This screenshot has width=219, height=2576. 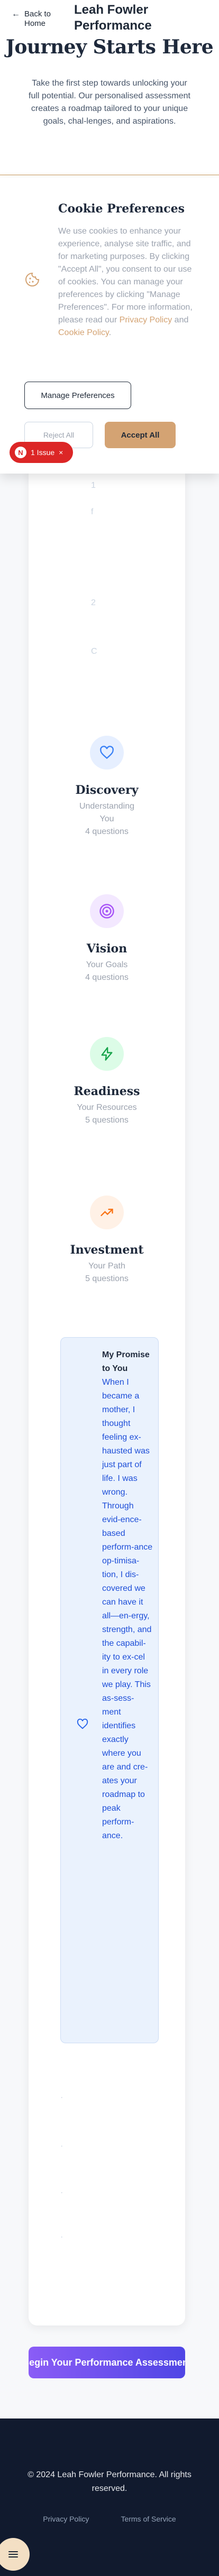 What do you see at coordinates (16, 14) in the screenshot?
I see `arrow-left-icon: ←` at bounding box center [16, 14].